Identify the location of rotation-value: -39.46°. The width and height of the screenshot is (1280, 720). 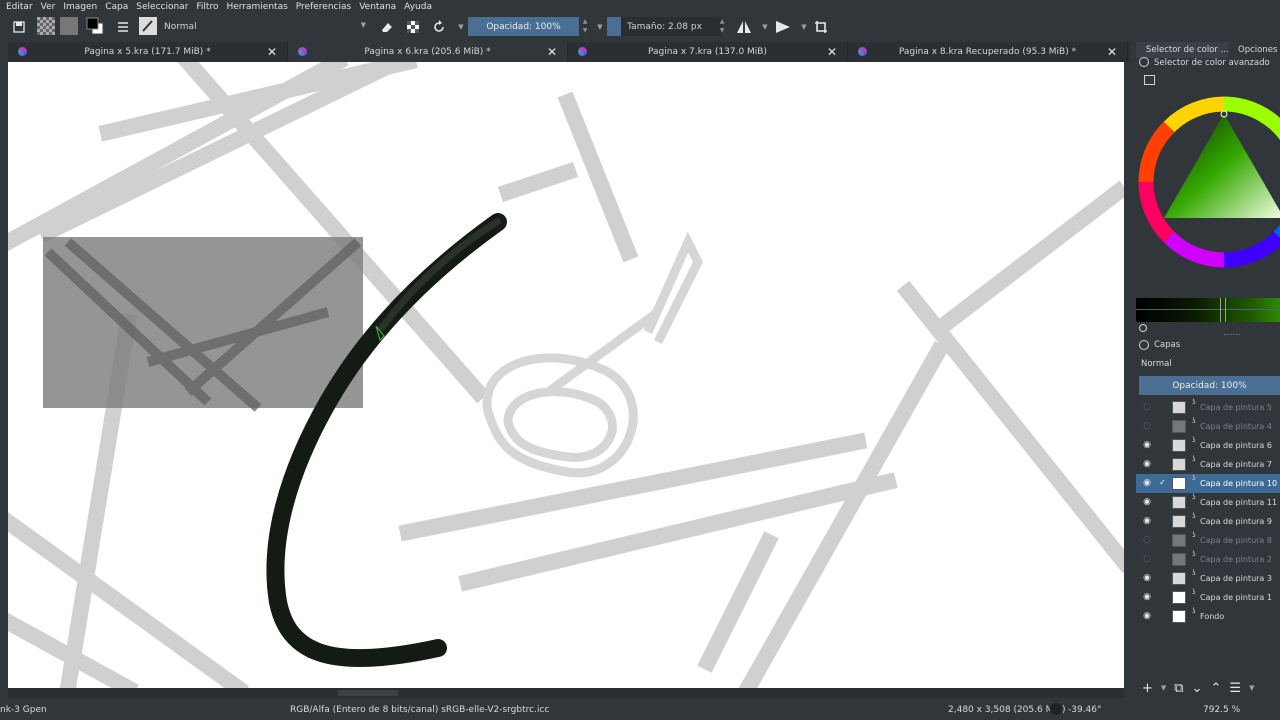
(1085, 710).